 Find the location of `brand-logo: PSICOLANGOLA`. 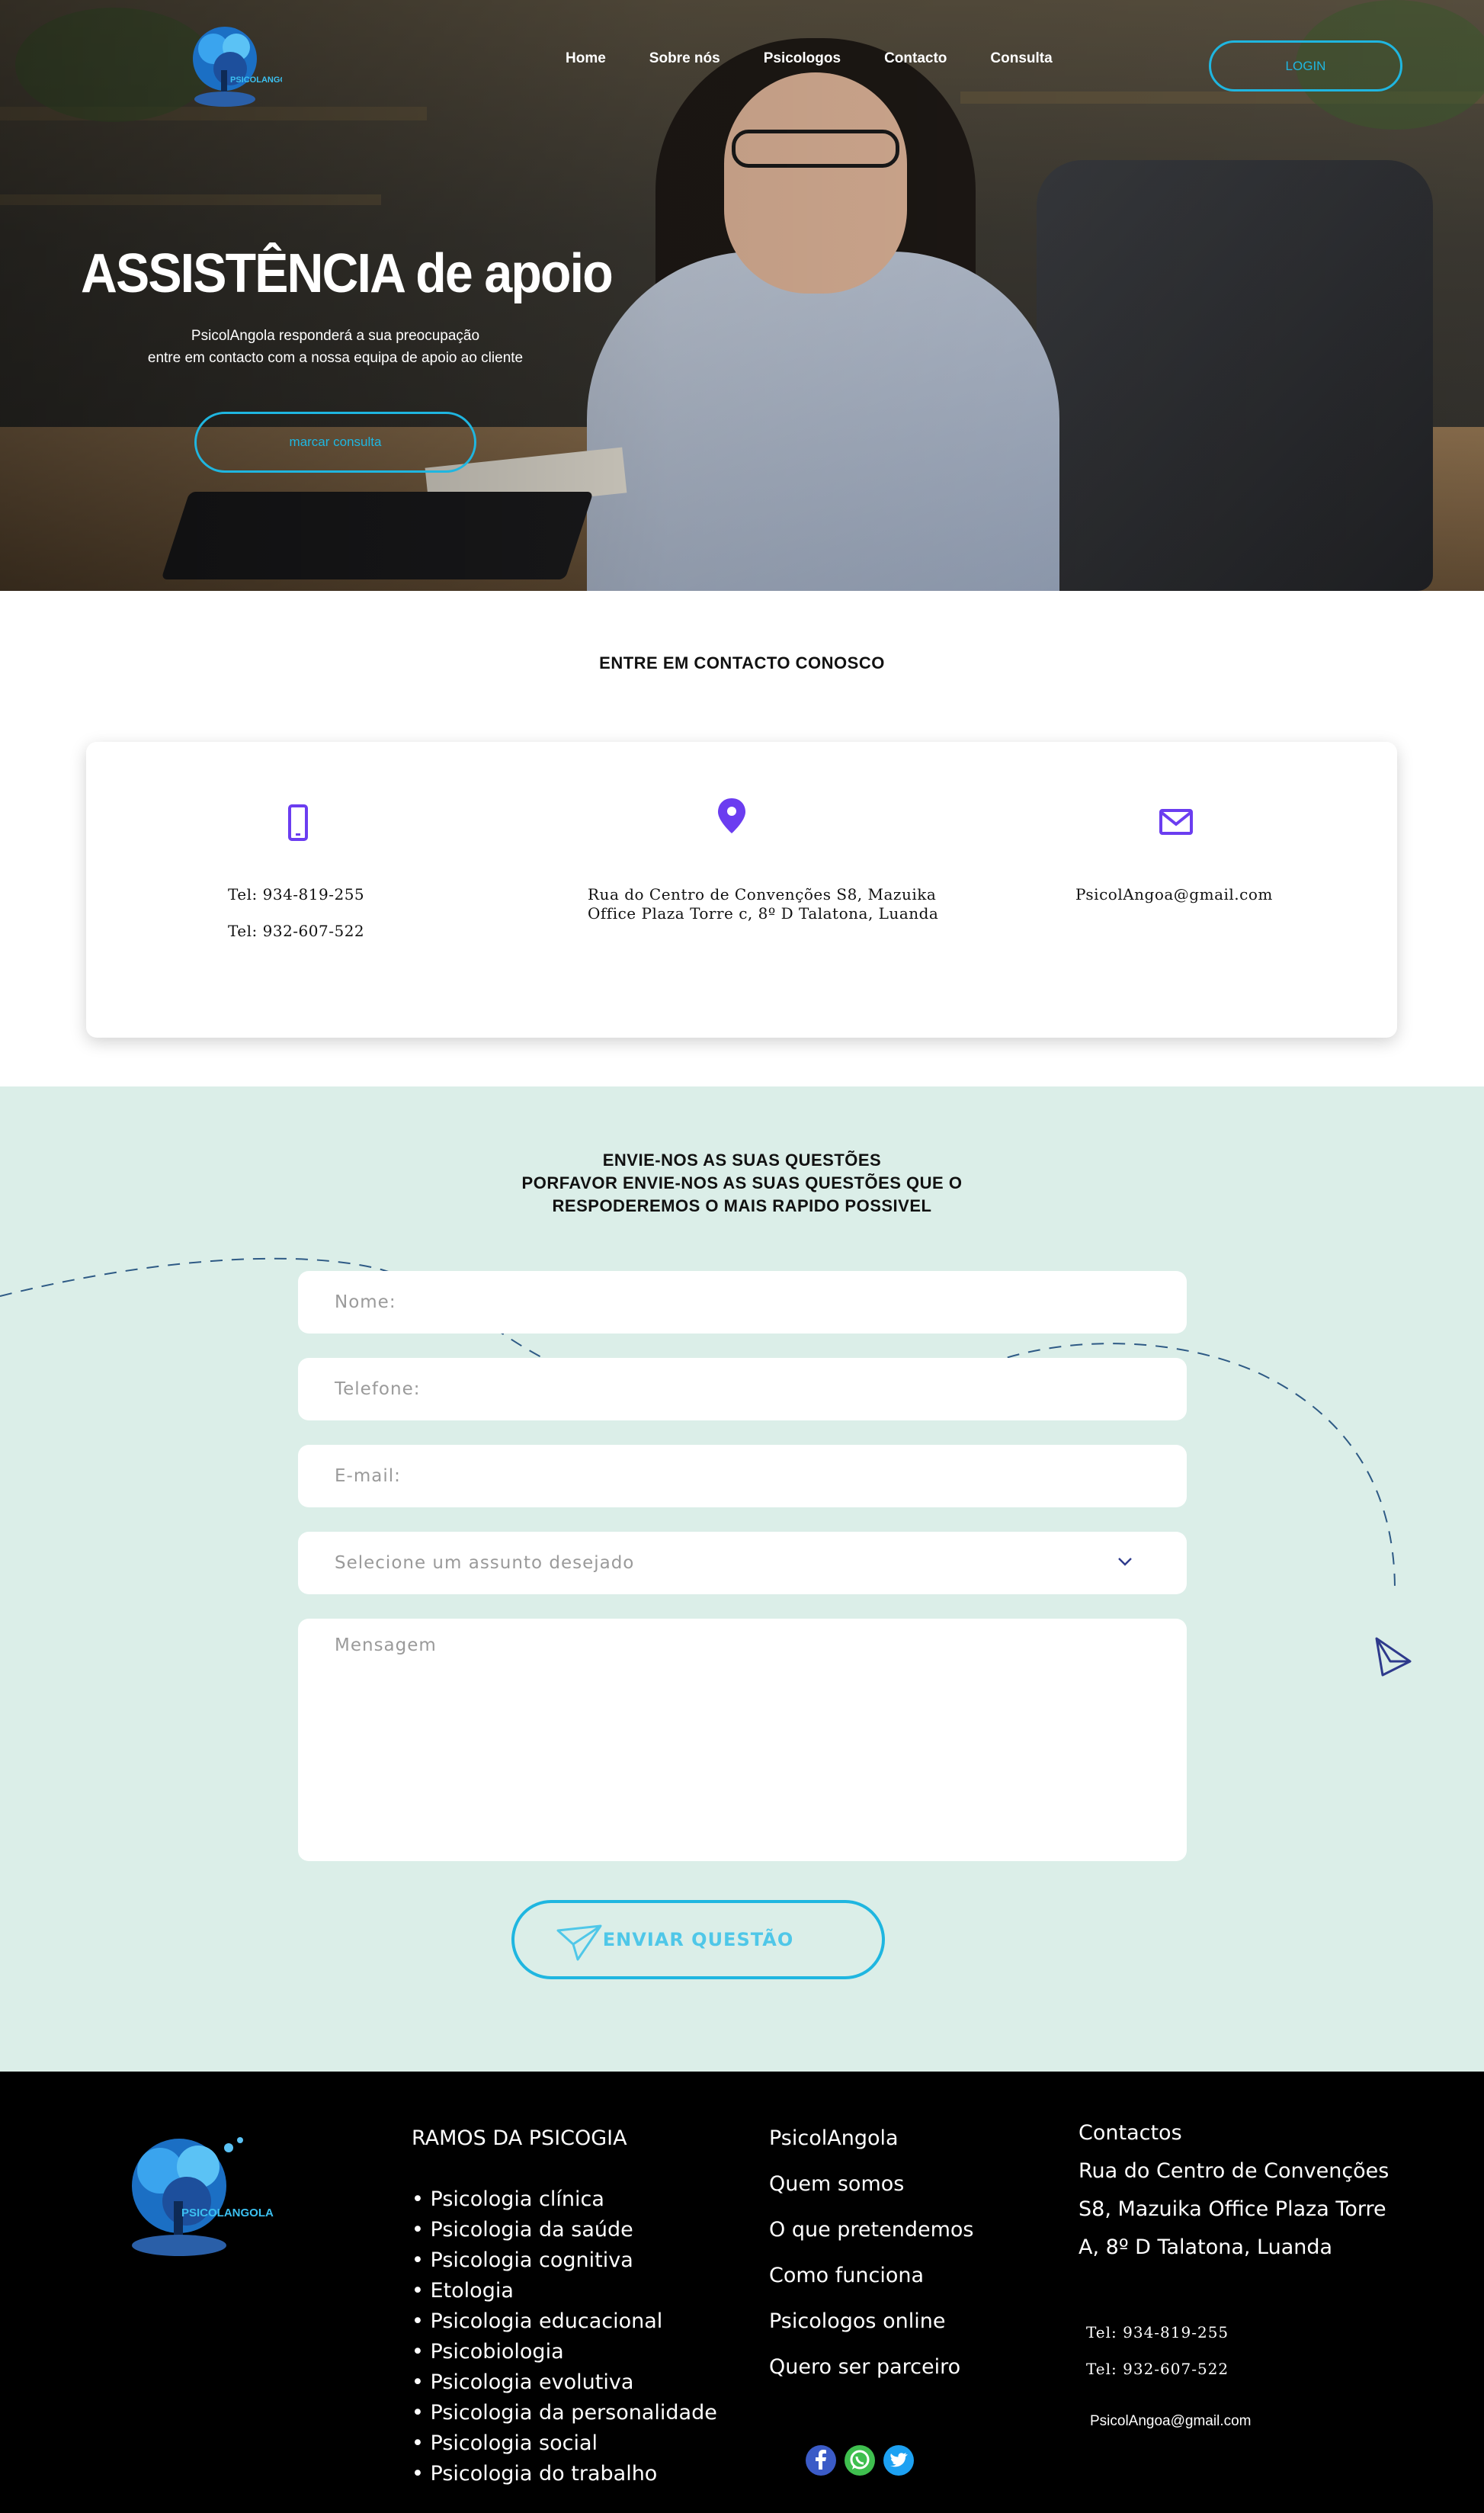

brand-logo: PSICOLANGOLA is located at coordinates (232, 66).